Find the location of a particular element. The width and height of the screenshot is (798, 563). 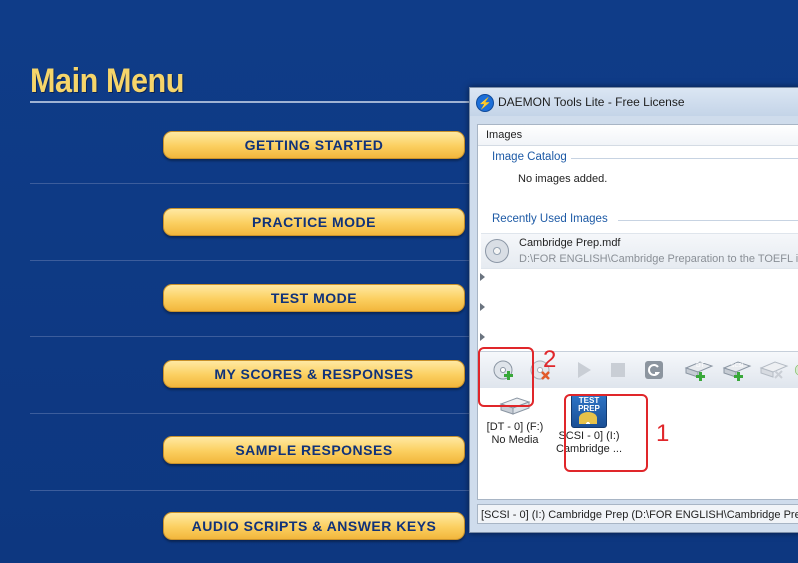

mount-icon is located at coordinates (583, 370).